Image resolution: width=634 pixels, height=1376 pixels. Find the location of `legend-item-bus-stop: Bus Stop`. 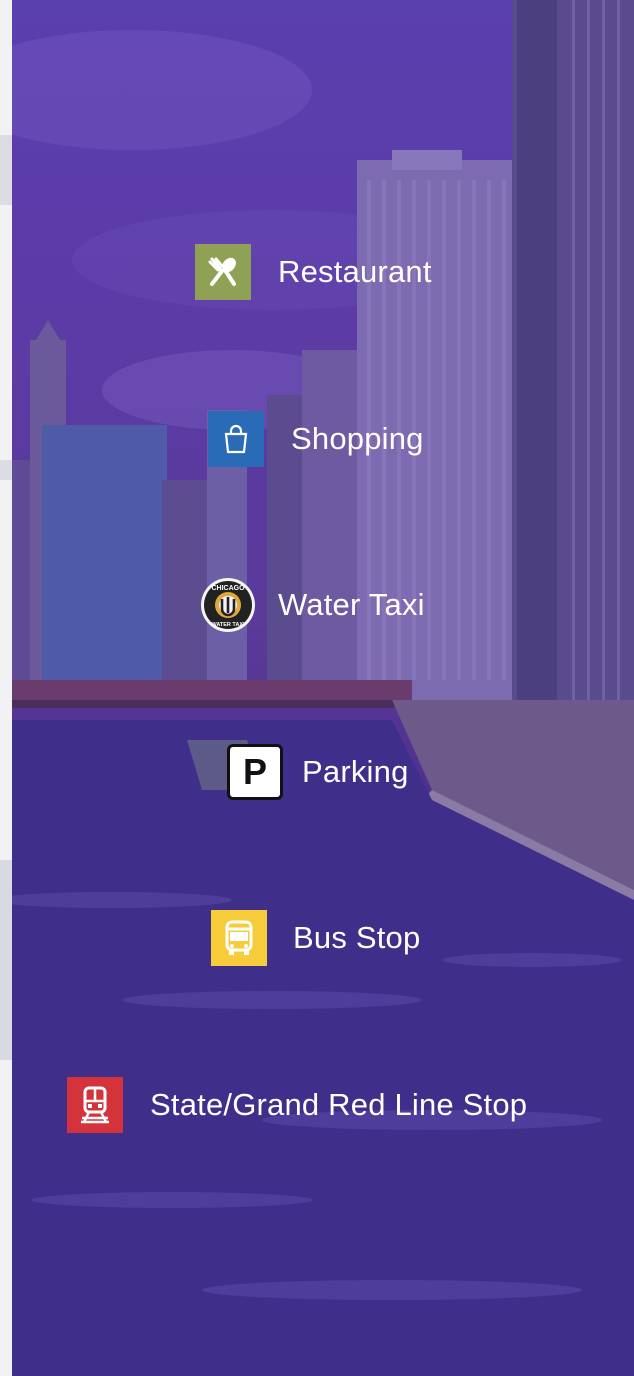

legend-item-bus-stop: Bus Stop is located at coordinates (315, 938).